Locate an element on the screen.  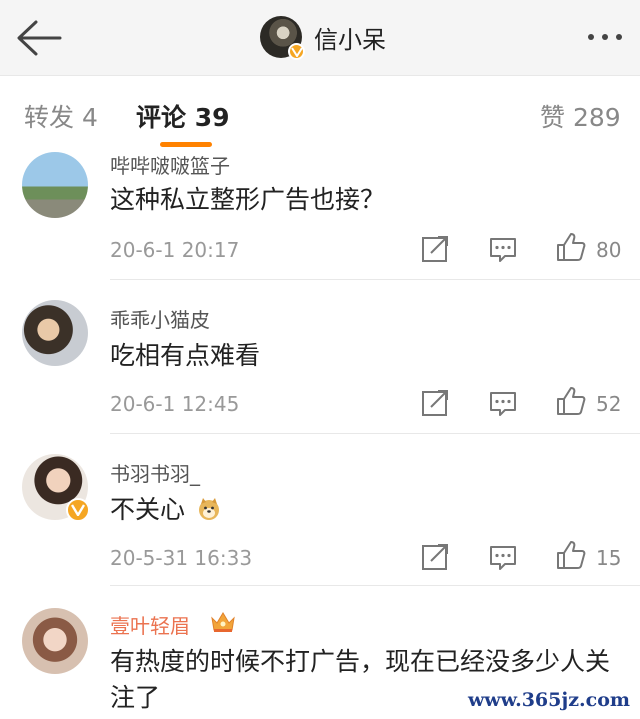
page-title: 信小呆 is located at coordinates (350, 39).